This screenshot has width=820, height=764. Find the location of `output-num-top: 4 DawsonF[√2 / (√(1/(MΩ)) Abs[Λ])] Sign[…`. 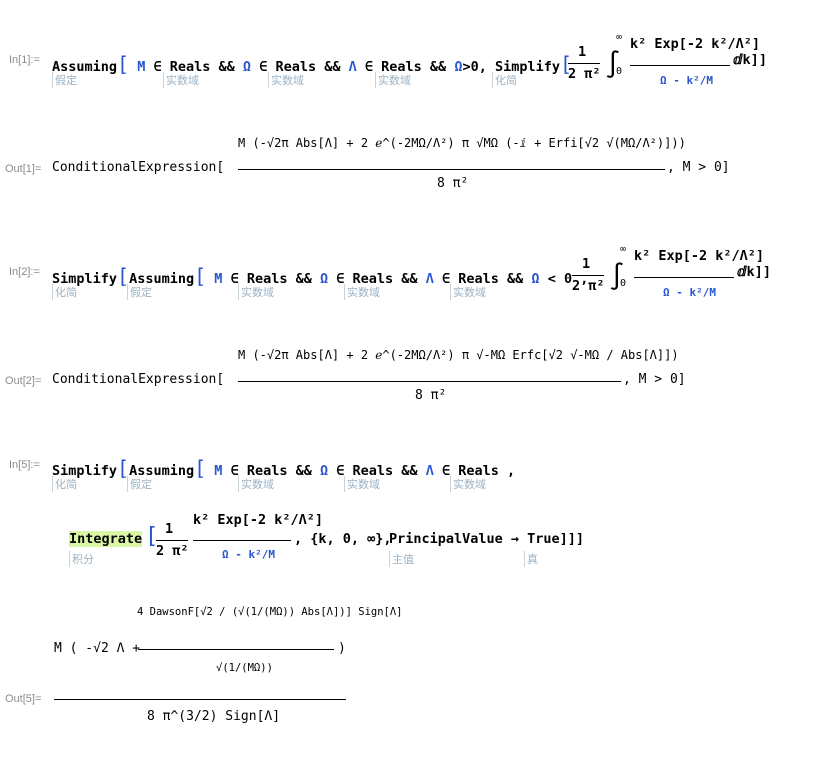

output-num-top: 4 DawsonF[√2 / (√(1/(MΩ)) Abs[Λ])] Sign[… is located at coordinates (270, 612).